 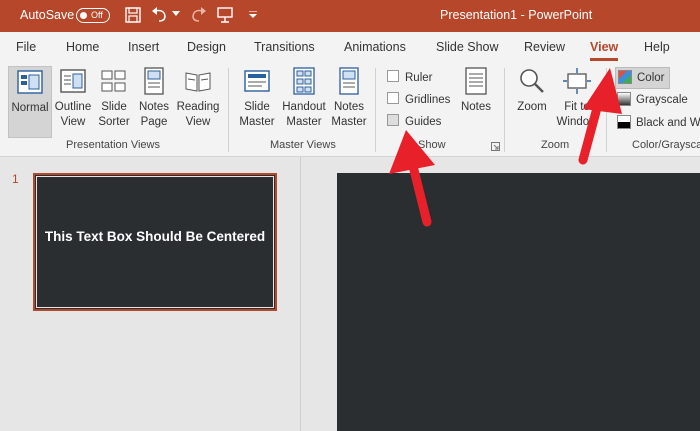 I want to click on arrow-to-guides, so click(x=412, y=178).